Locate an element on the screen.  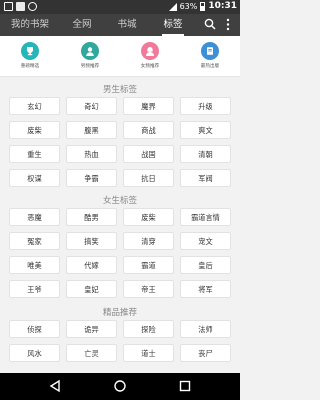
quick-link-label: 女频推荐 is located at coordinates (150, 66).